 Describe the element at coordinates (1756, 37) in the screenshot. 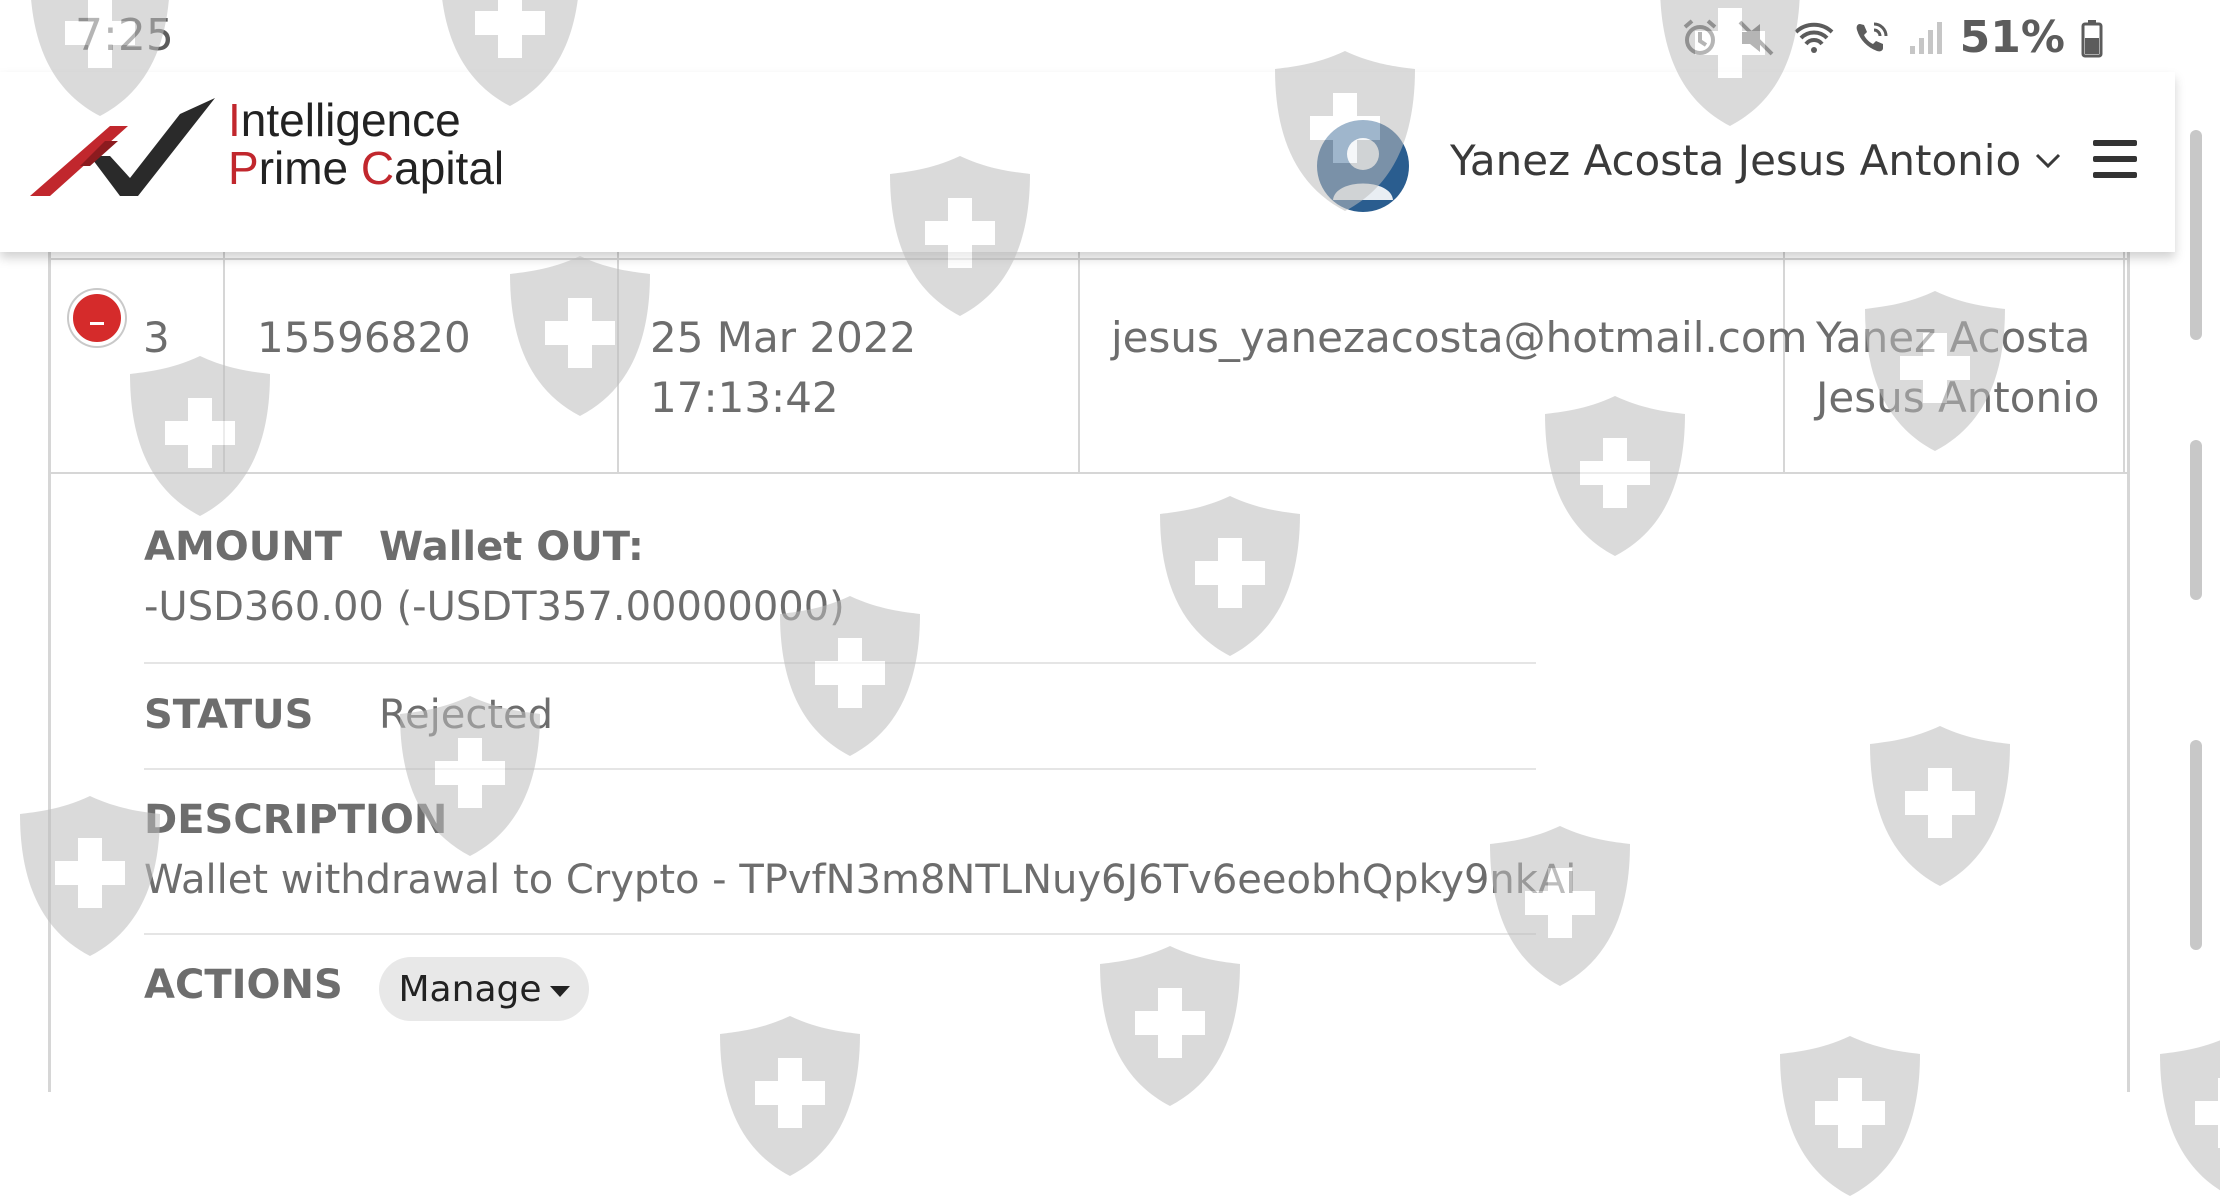

I see `mute-icon` at that location.